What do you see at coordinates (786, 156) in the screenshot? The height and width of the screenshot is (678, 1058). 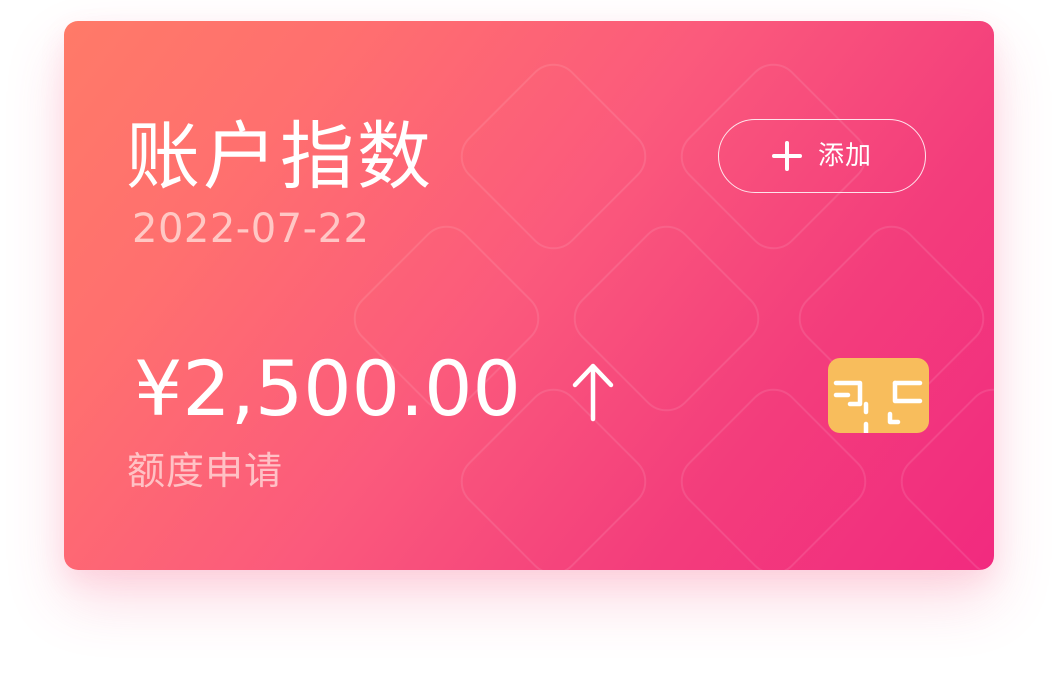 I see `plus-icon` at bounding box center [786, 156].